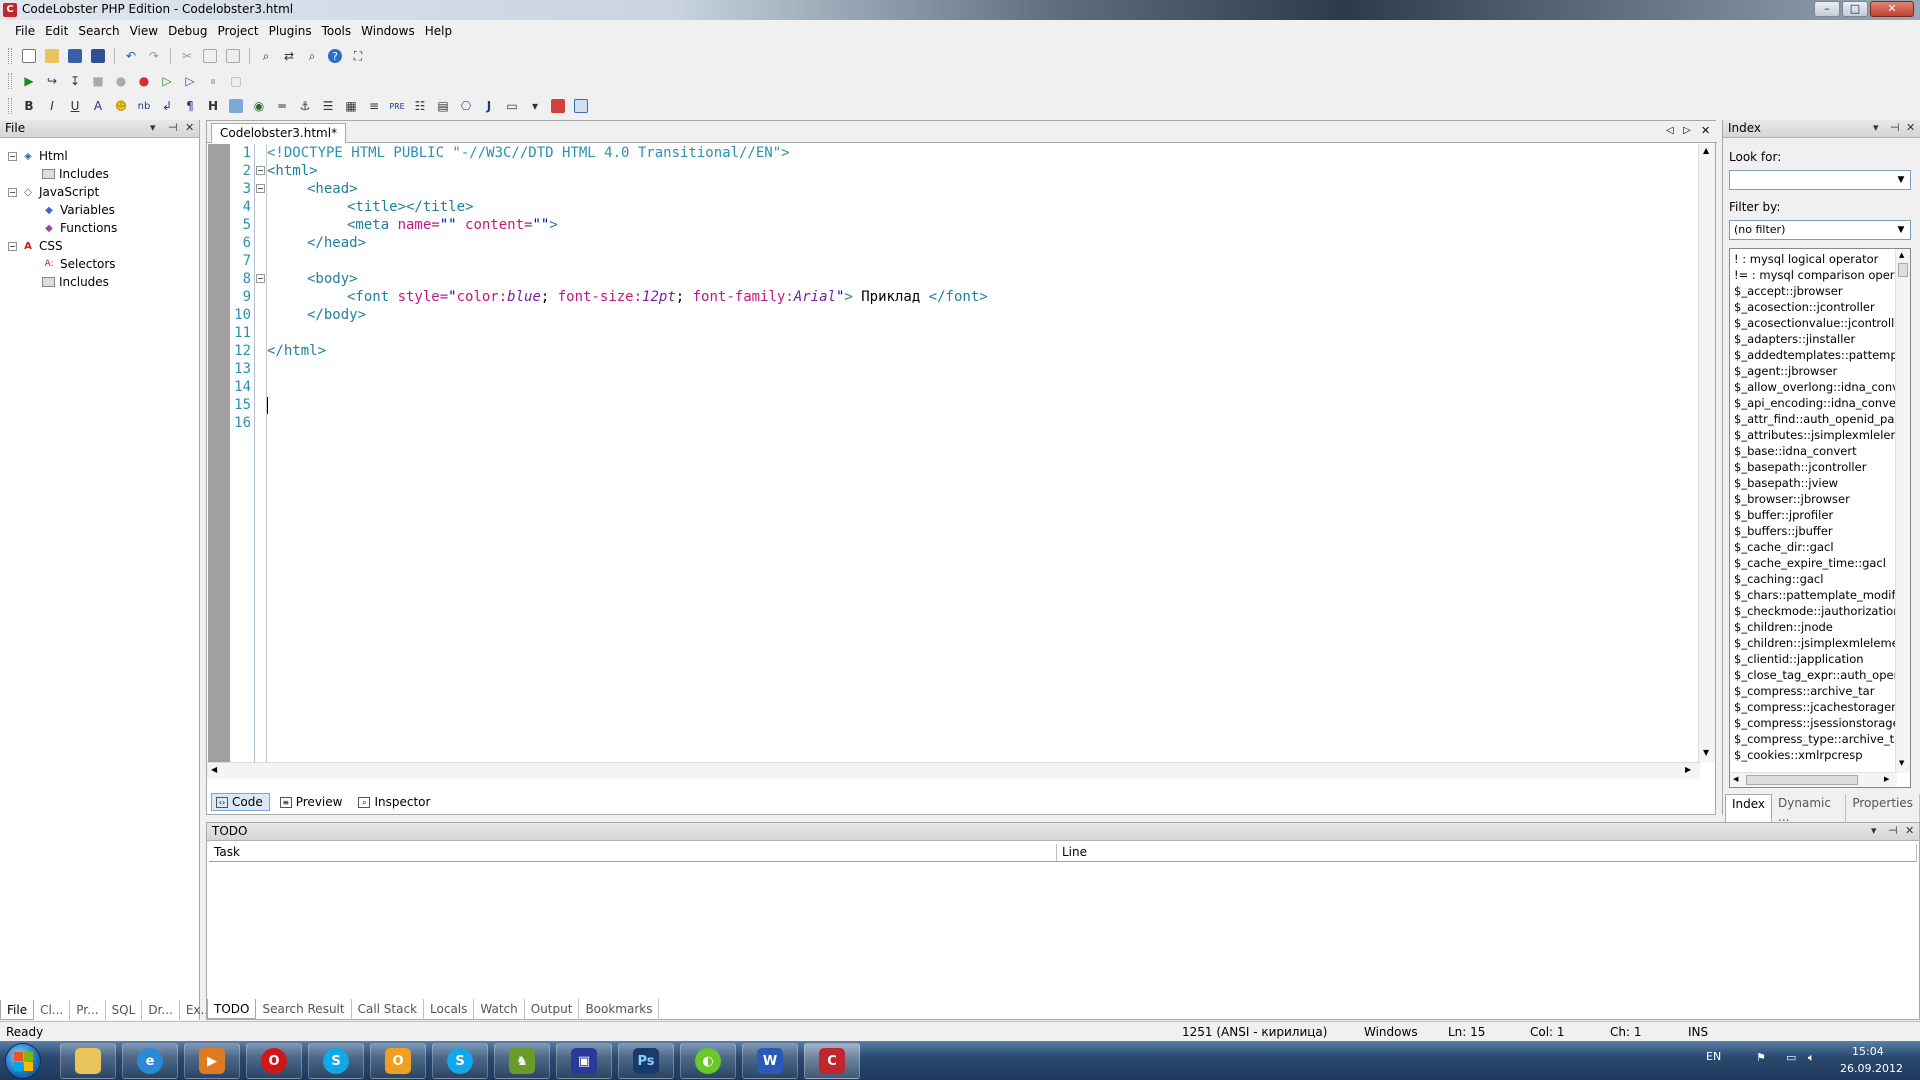 The width and height of the screenshot is (1920, 1080). I want to click on start-button, so click(23, 1061).